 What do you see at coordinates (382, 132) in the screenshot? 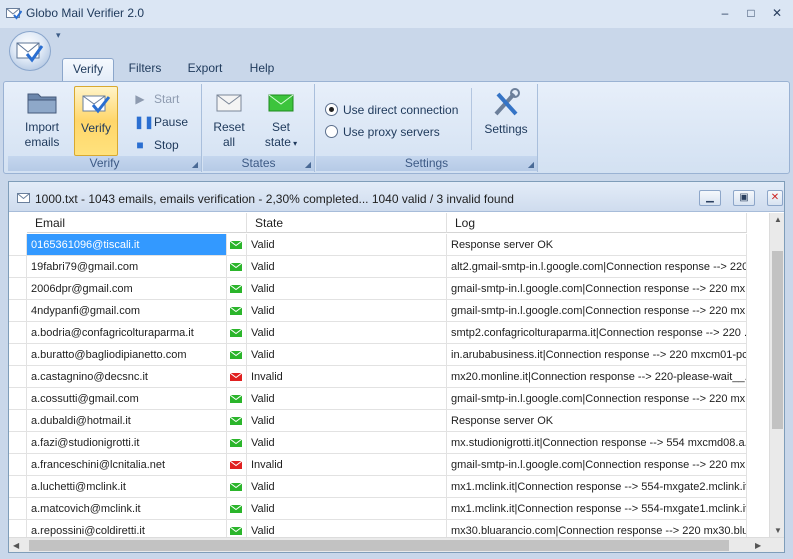
I see `use-proxy-servers-radio: Use proxy servers` at bounding box center [382, 132].